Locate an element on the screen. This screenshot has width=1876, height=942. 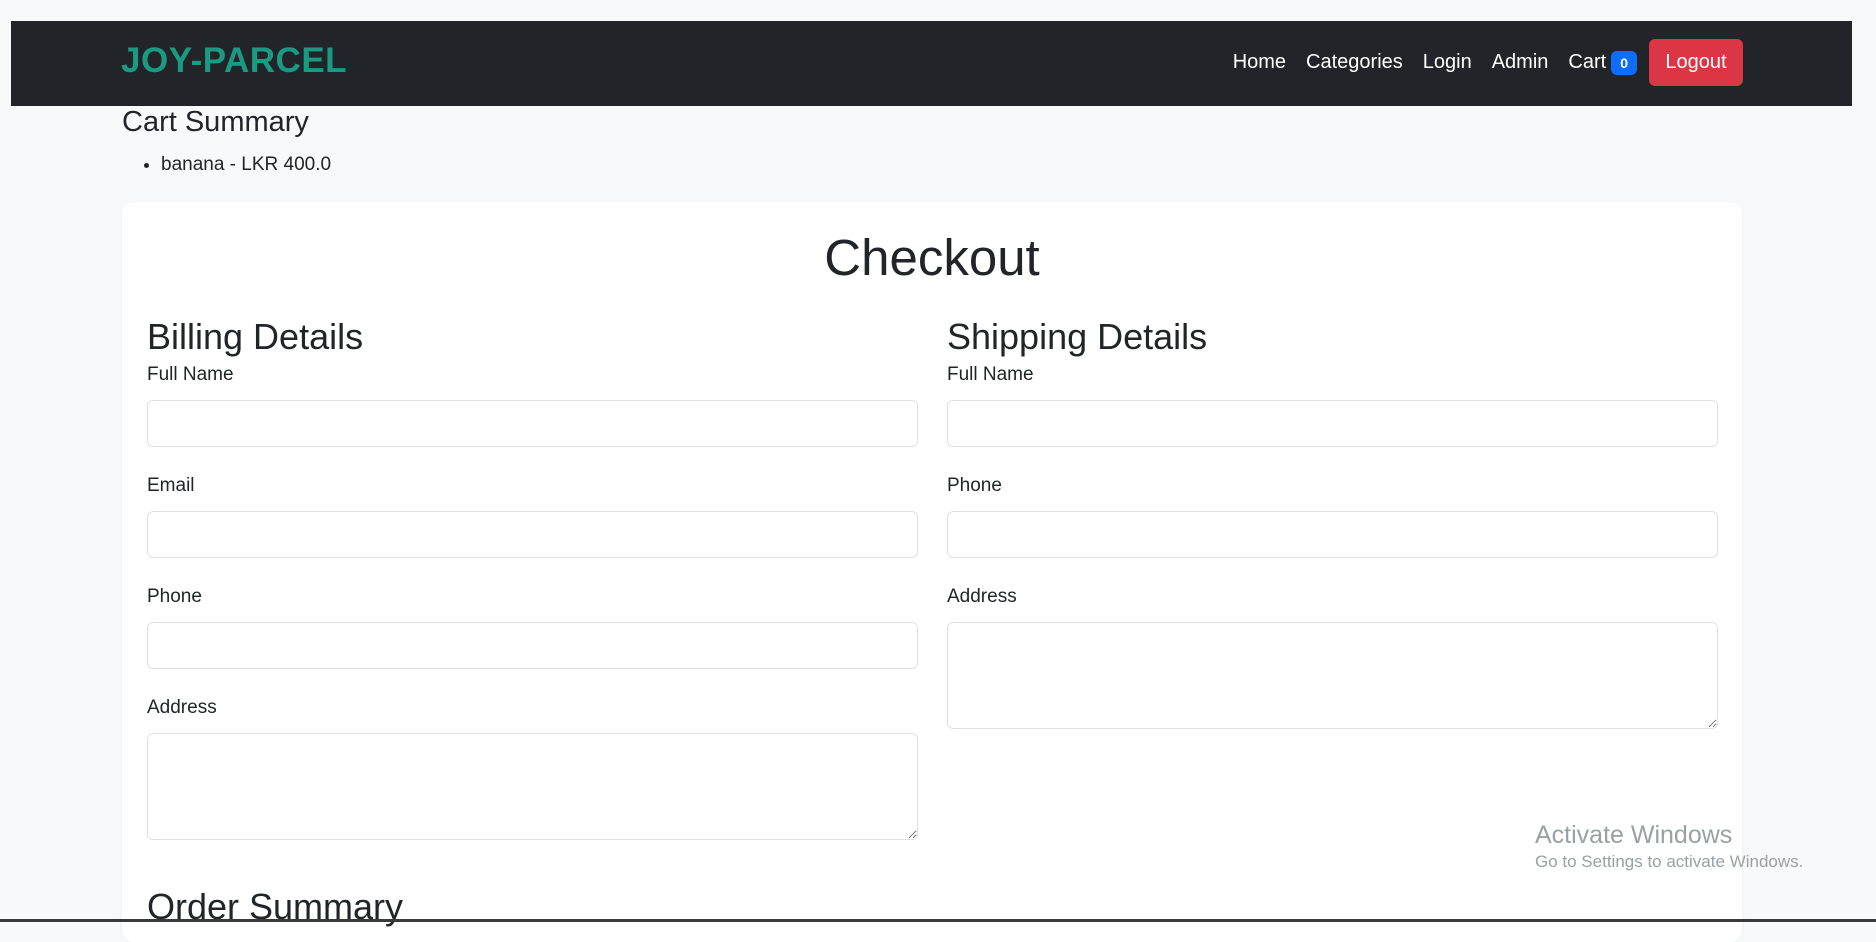
cart-count-badge: 0 is located at coordinates (1624, 62).